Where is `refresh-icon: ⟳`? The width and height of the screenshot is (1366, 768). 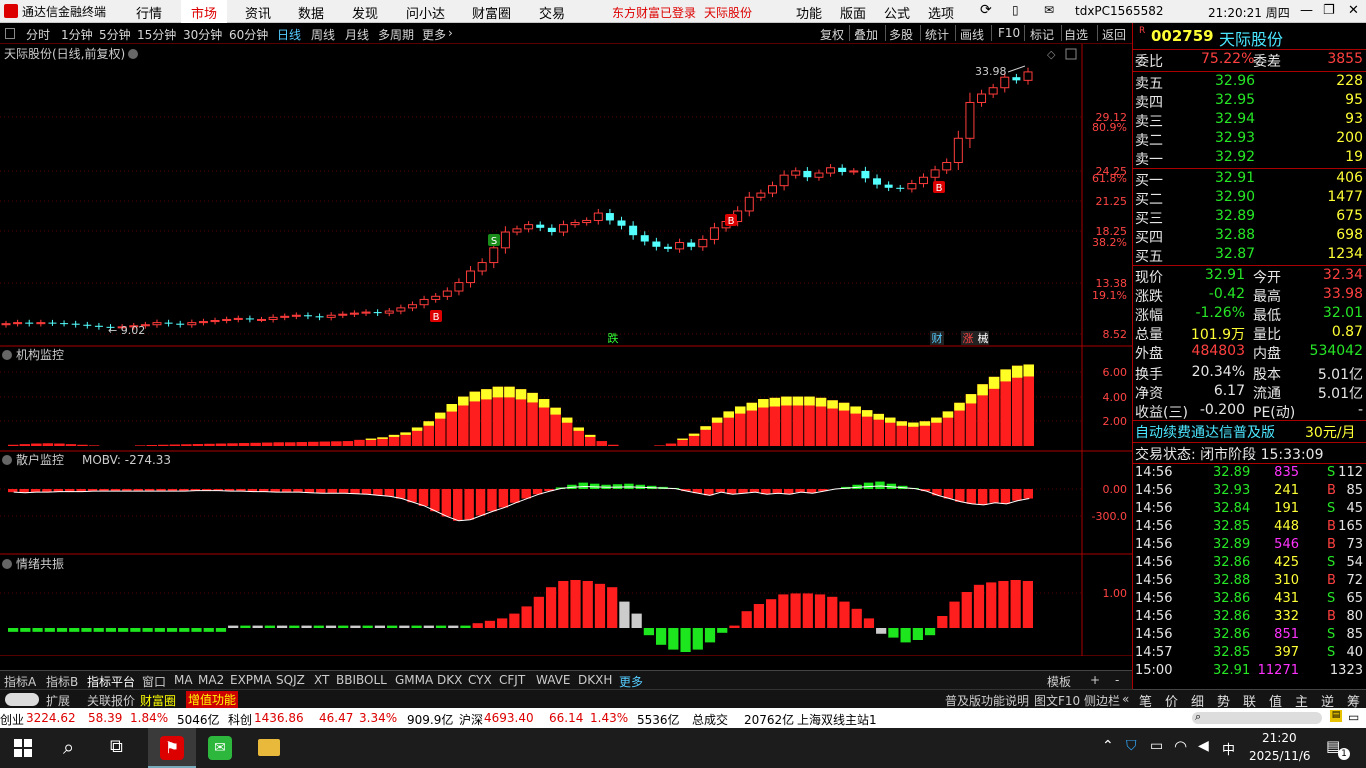
refresh-icon: ⟳ is located at coordinates (986, 10).